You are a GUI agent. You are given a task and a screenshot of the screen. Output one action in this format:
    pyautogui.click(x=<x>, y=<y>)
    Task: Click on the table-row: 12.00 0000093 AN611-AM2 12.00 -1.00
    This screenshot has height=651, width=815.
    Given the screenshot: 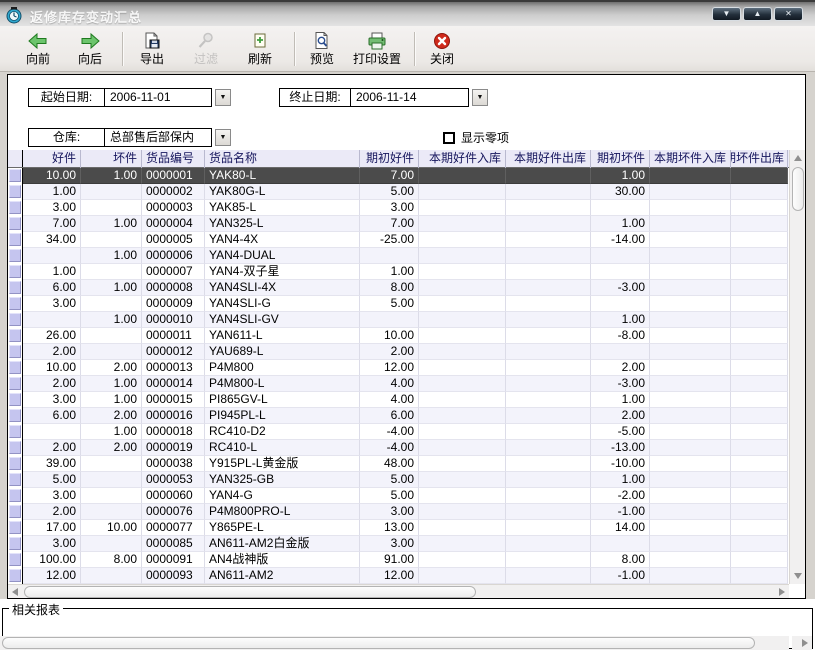 What is the action you would take?
    pyautogui.click(x=398, y=576)
    